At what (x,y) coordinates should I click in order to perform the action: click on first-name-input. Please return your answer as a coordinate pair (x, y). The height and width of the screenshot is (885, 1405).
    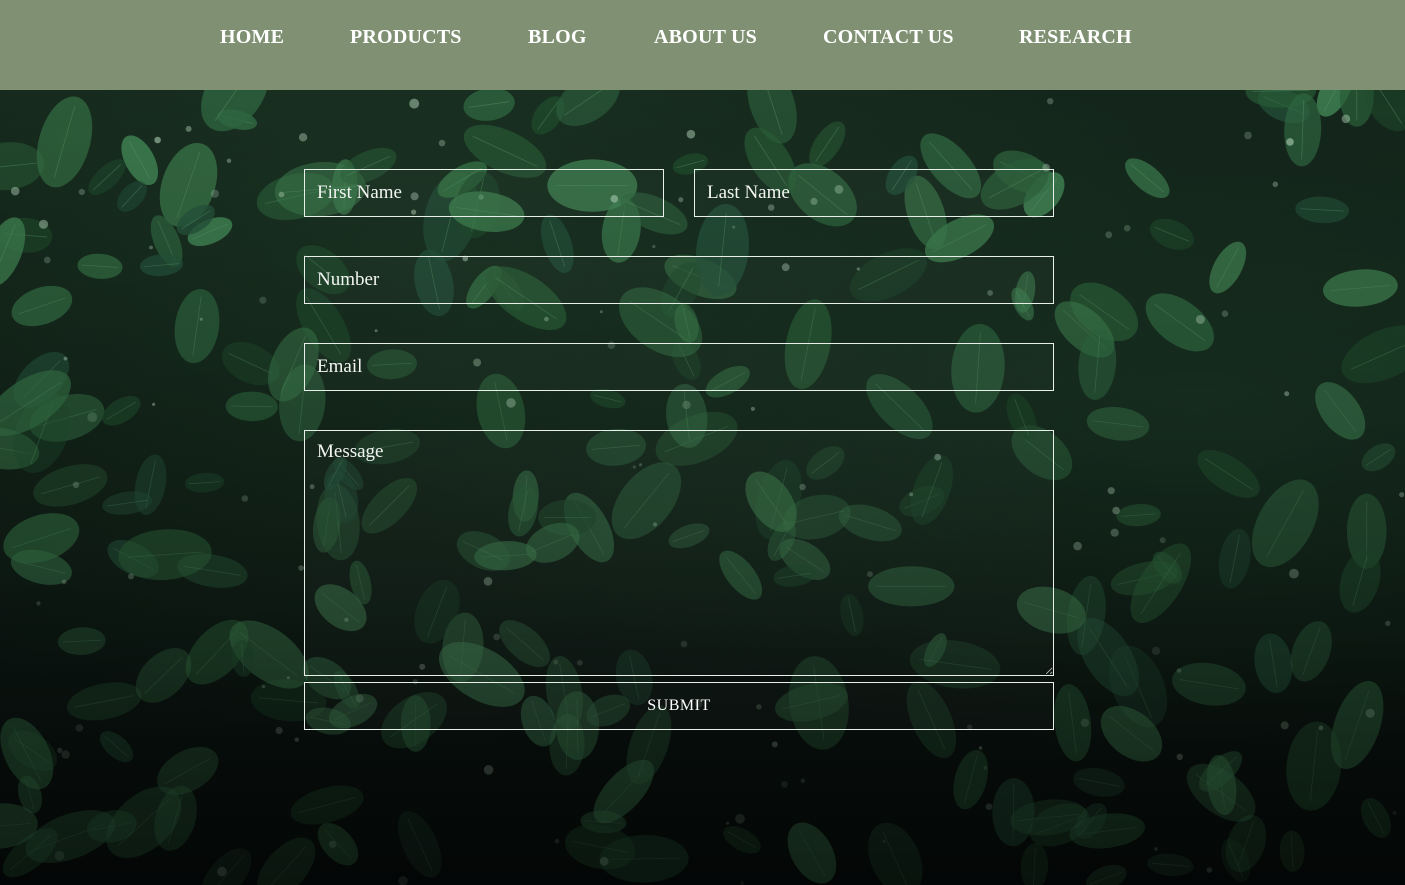
    Looking at the image, I should click on (484, 193).